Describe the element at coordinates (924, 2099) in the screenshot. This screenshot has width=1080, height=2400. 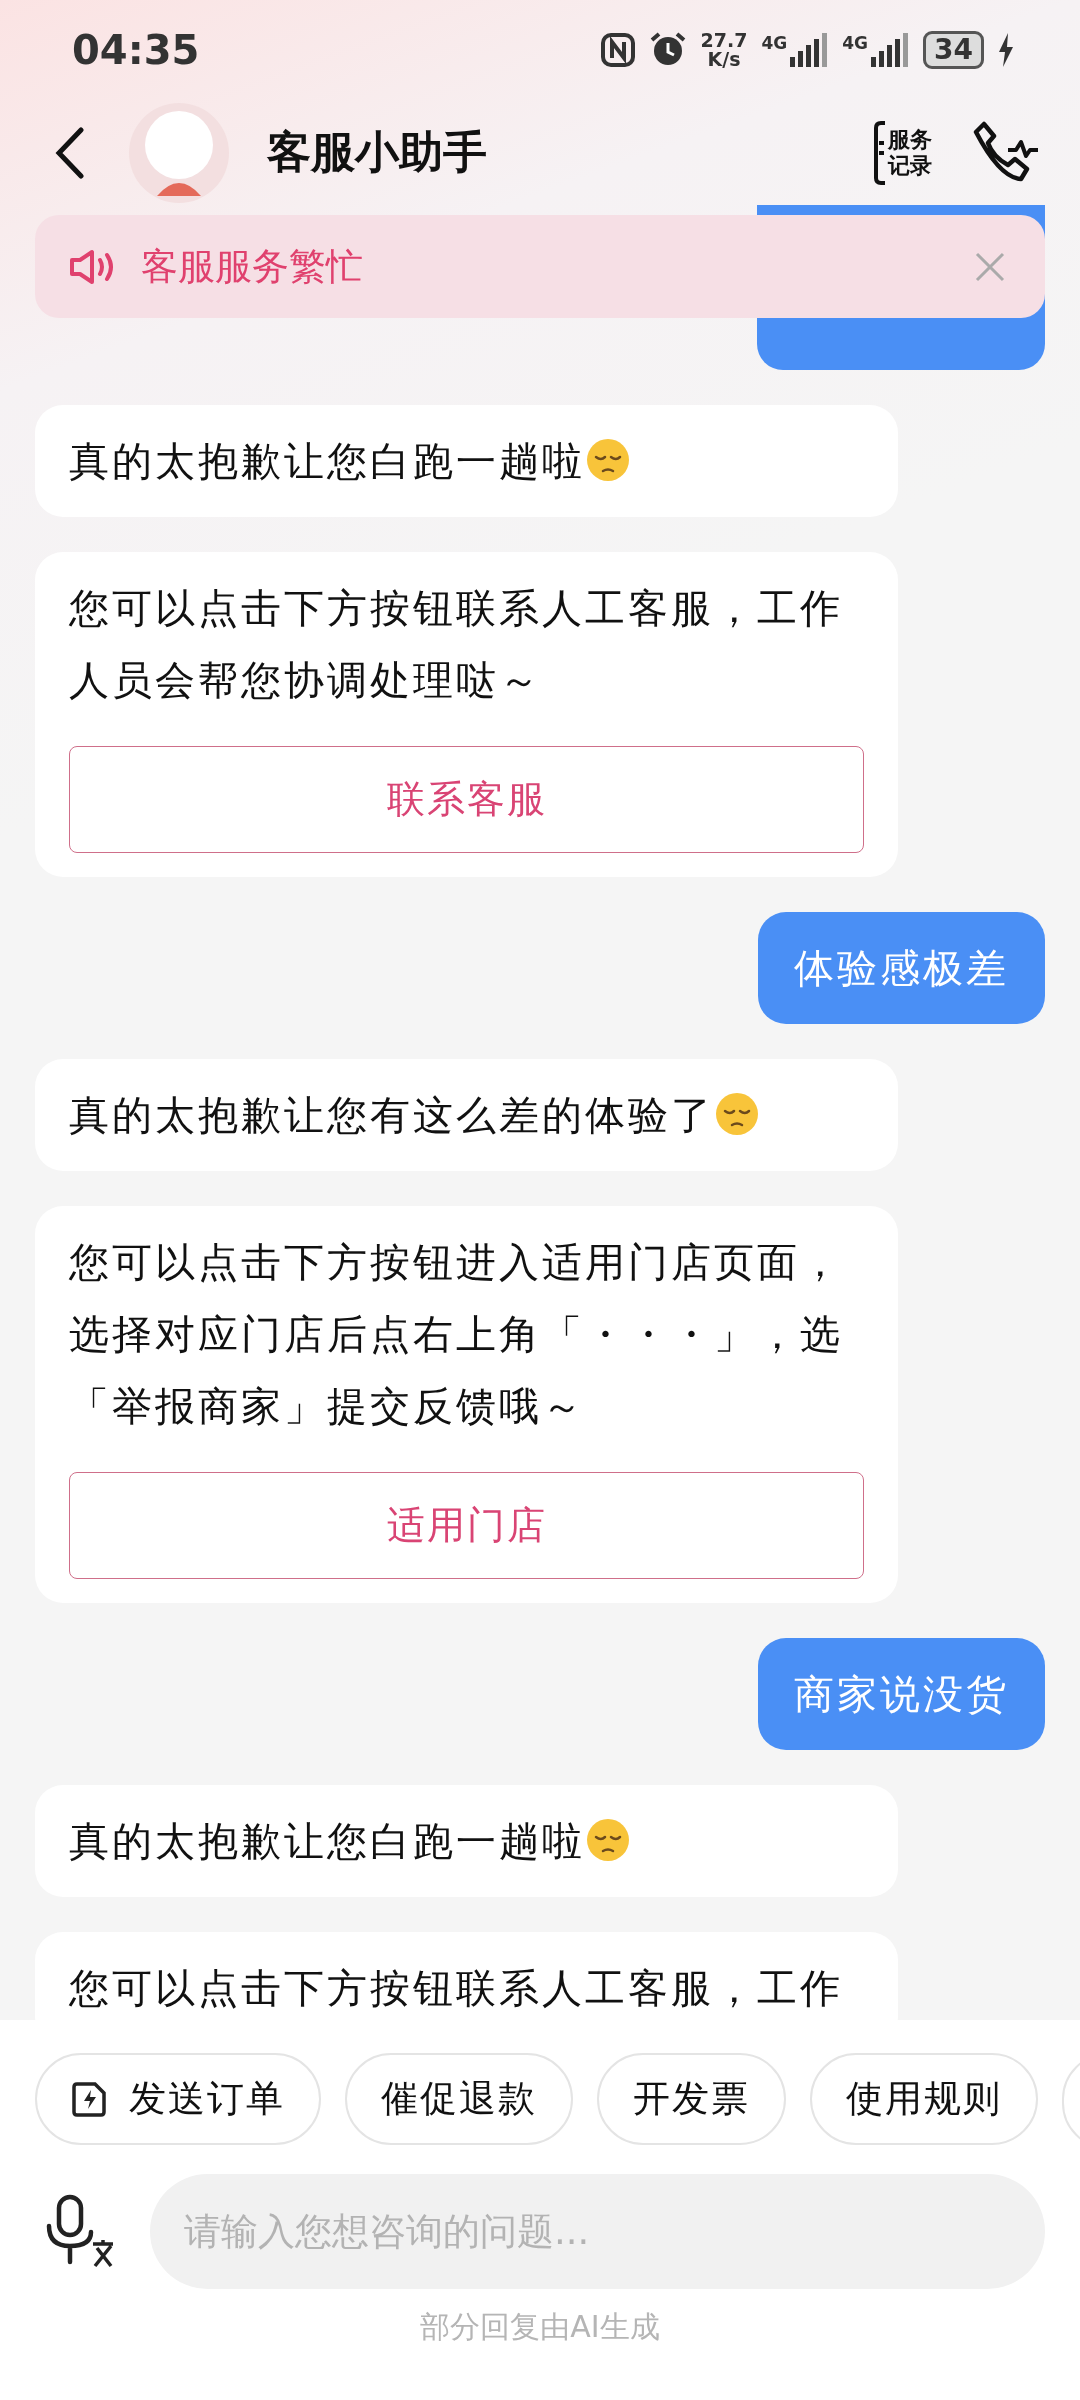
I see `quick-action-chip: 使用规则` at that location.